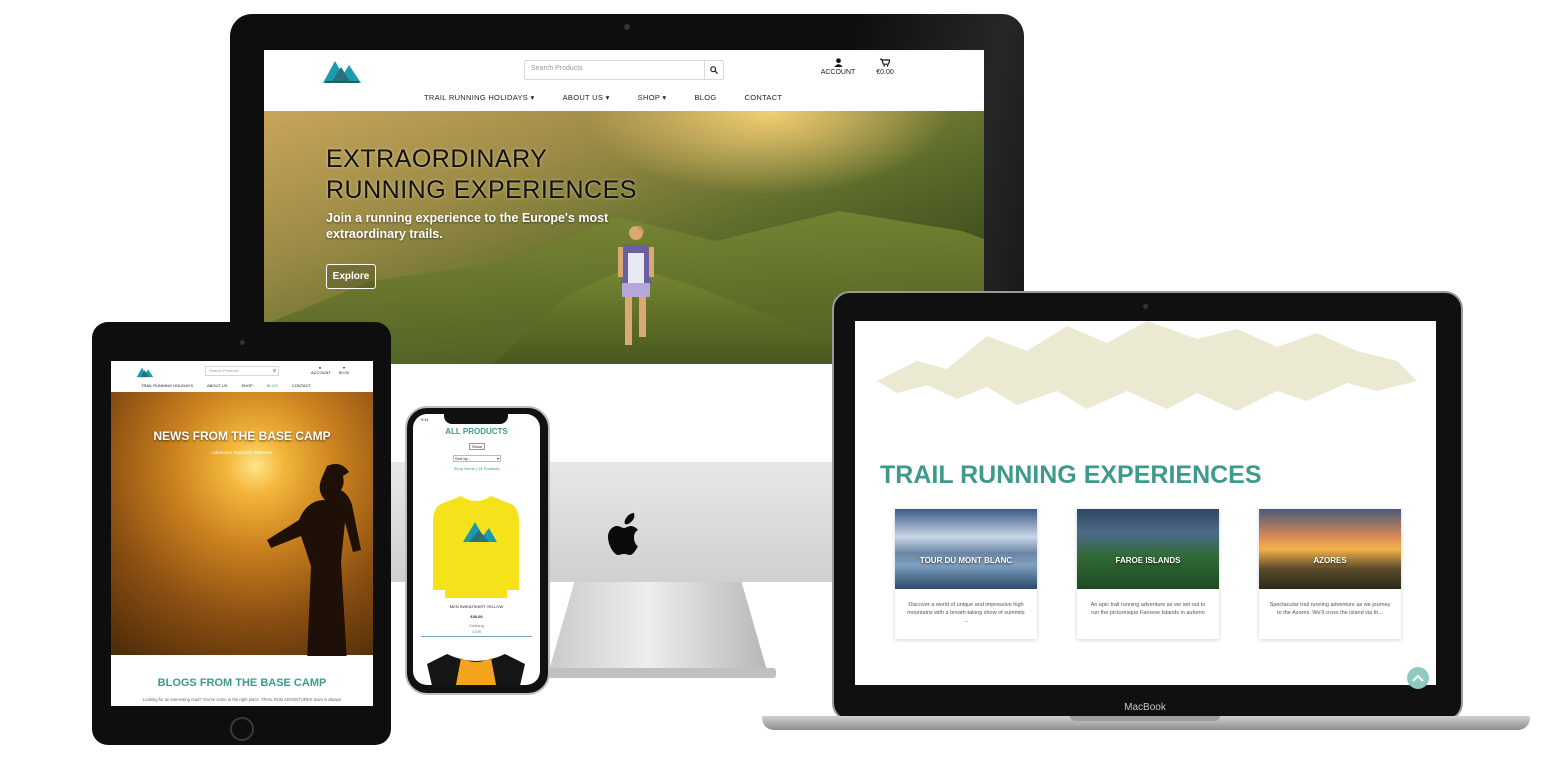  What do you see at coordinates (1145, 306) in the screenshot?
I see `macbook-camera` at bounding box center [1145, 306].